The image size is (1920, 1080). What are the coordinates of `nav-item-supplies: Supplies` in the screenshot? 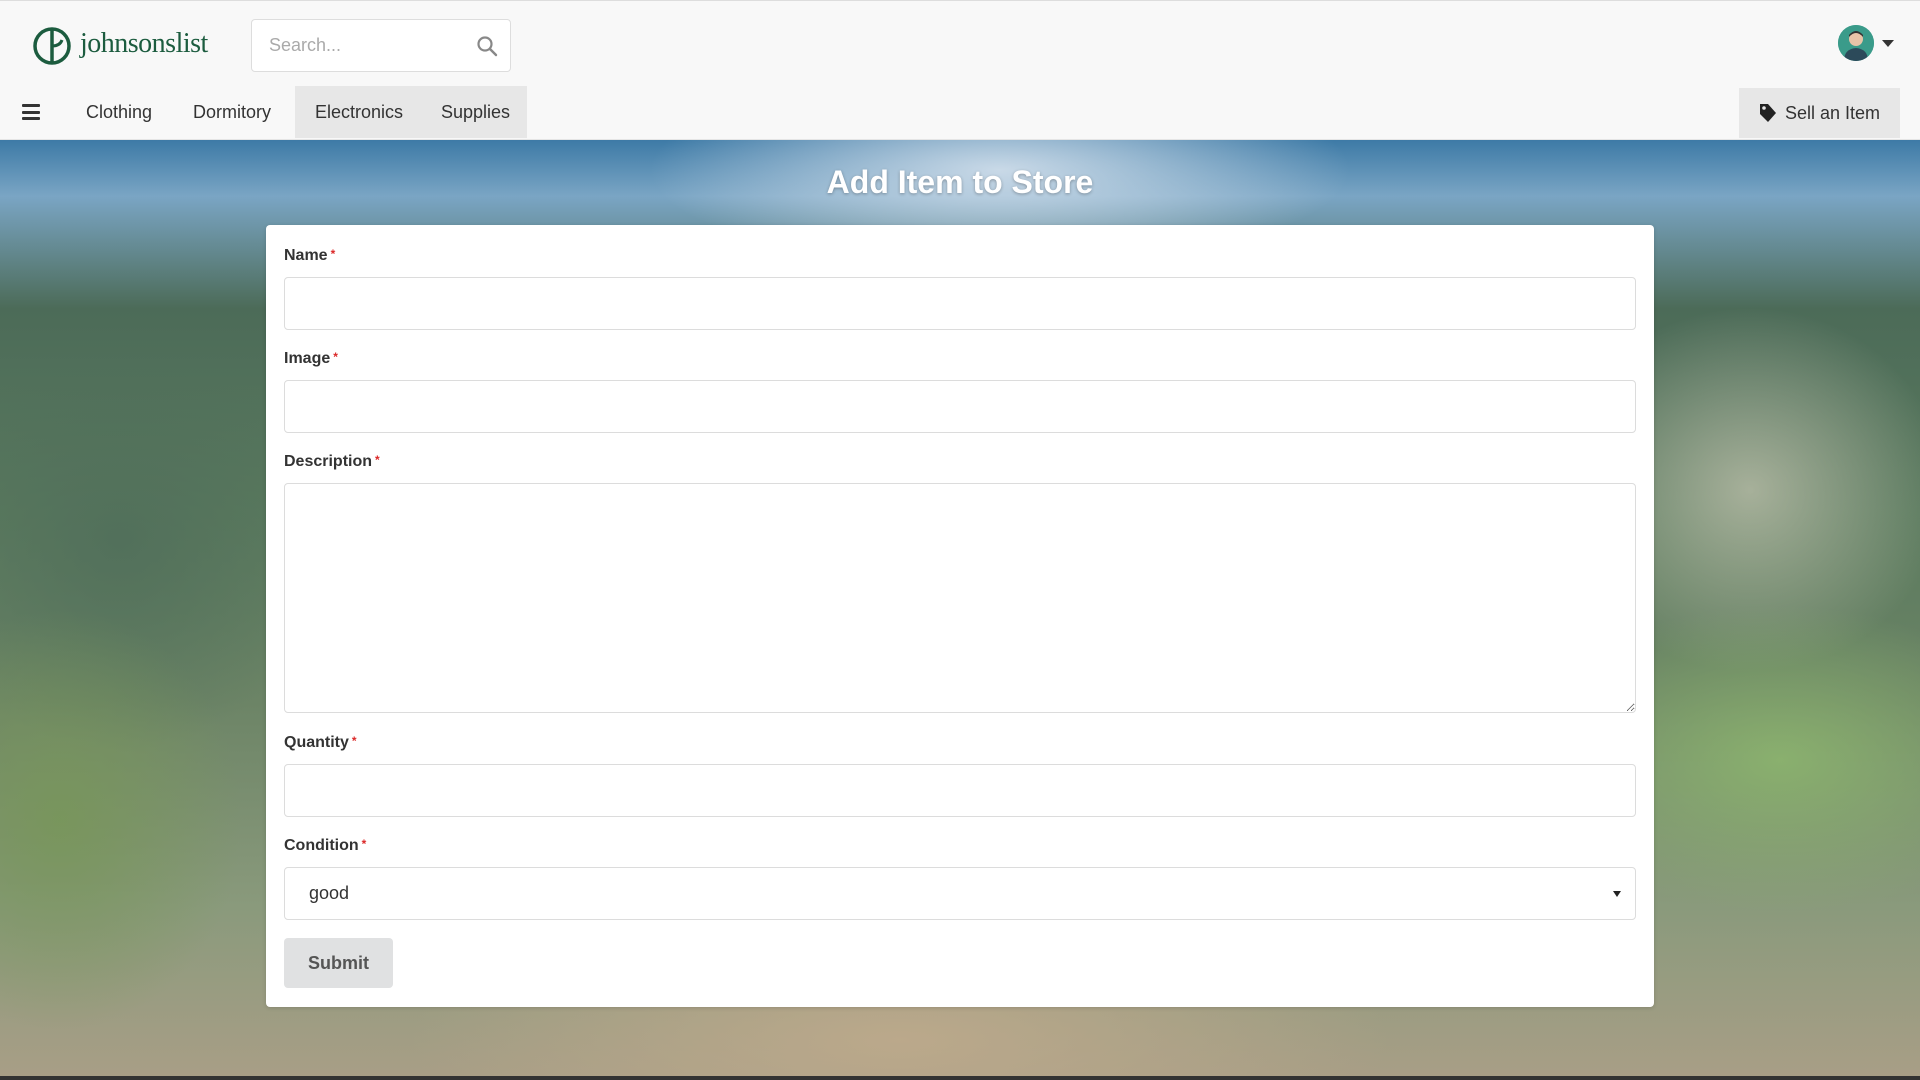 It's located at (474, 112).